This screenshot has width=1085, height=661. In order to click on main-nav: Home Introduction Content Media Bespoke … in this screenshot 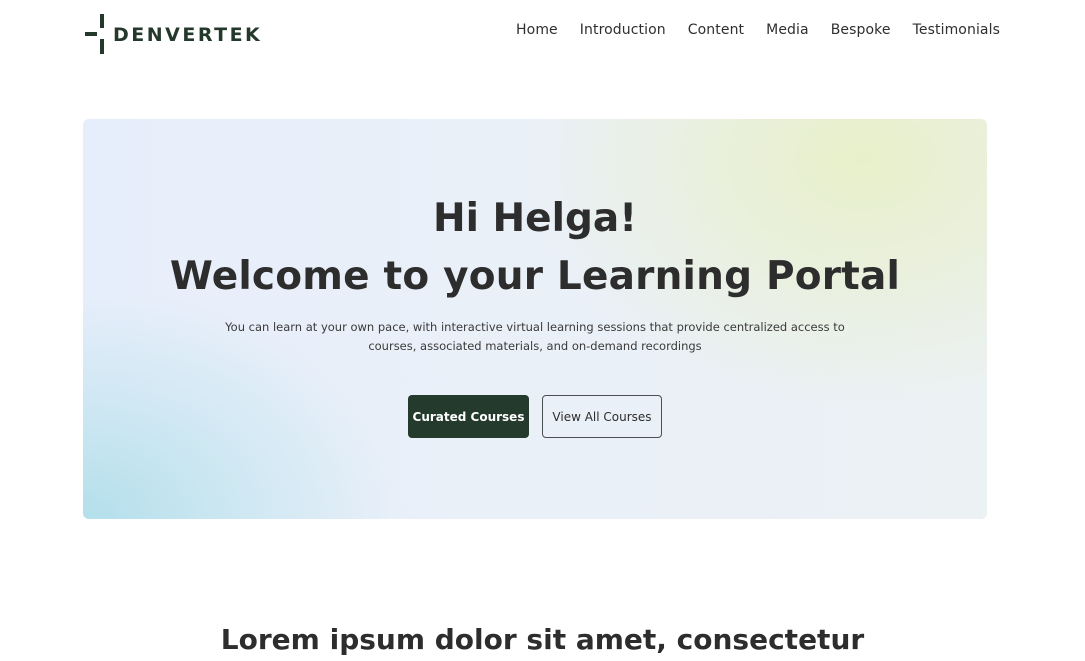, I will do `click(758, 30)`.